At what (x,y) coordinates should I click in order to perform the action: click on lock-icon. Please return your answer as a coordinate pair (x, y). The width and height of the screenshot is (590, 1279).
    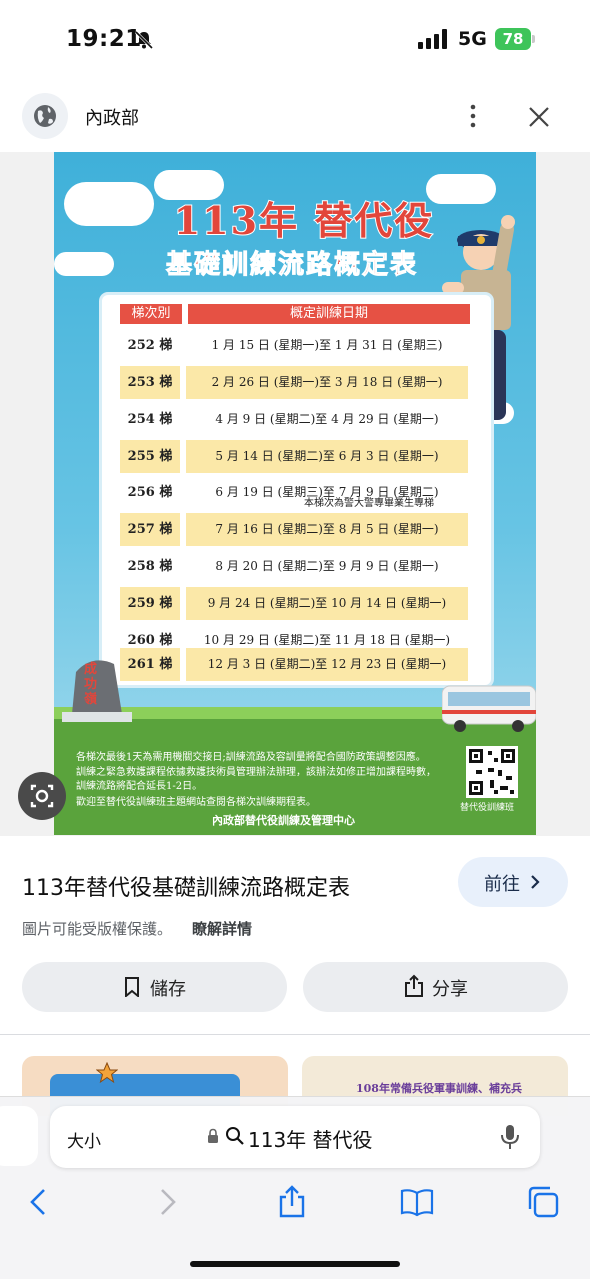
    Looking at the image, I should click on (213, 1135).